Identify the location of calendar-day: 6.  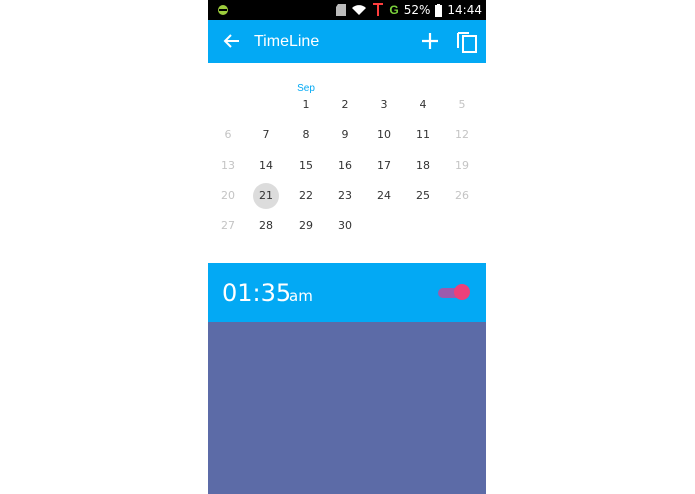
(228, 135).